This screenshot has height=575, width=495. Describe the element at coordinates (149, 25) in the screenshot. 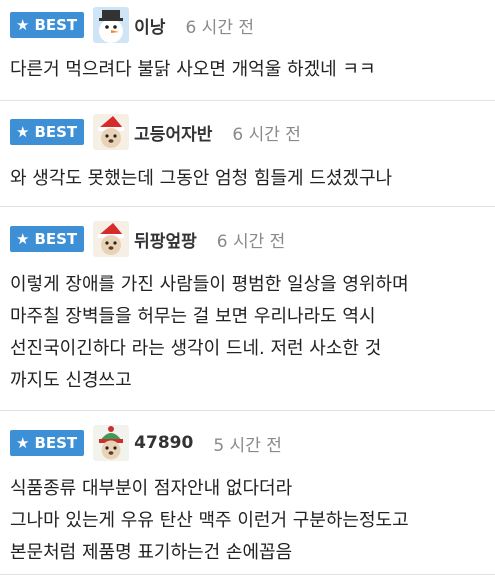

I see `nickname: 이낭` at that location.